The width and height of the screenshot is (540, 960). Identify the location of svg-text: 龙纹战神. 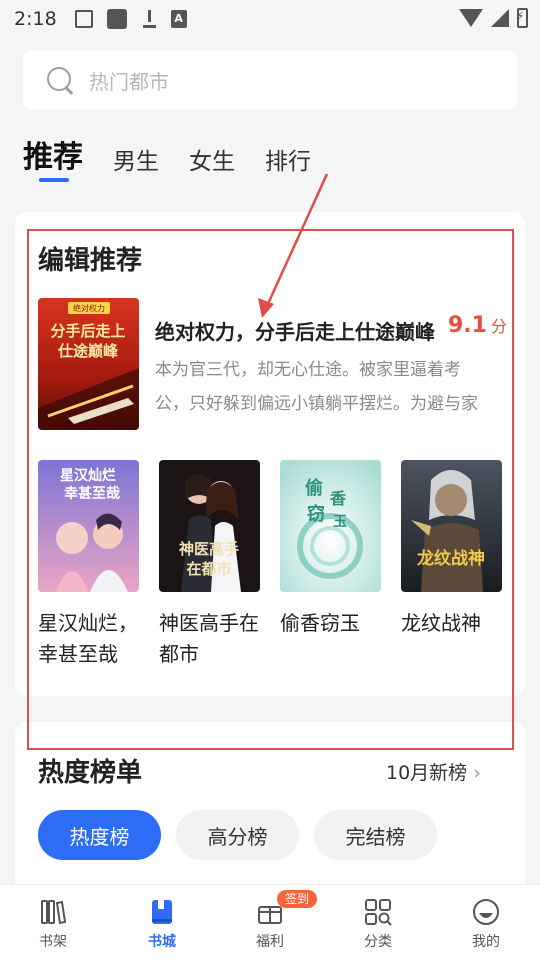
(450, 558).